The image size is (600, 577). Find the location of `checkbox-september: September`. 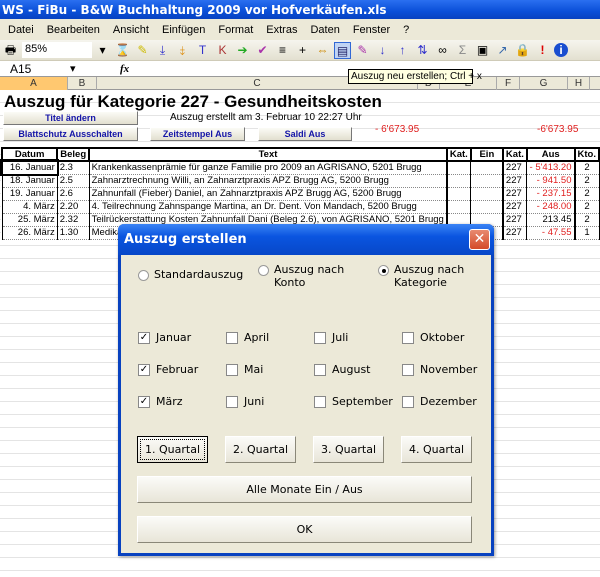

checkbox-september: September is located at coordinates (353, 401).